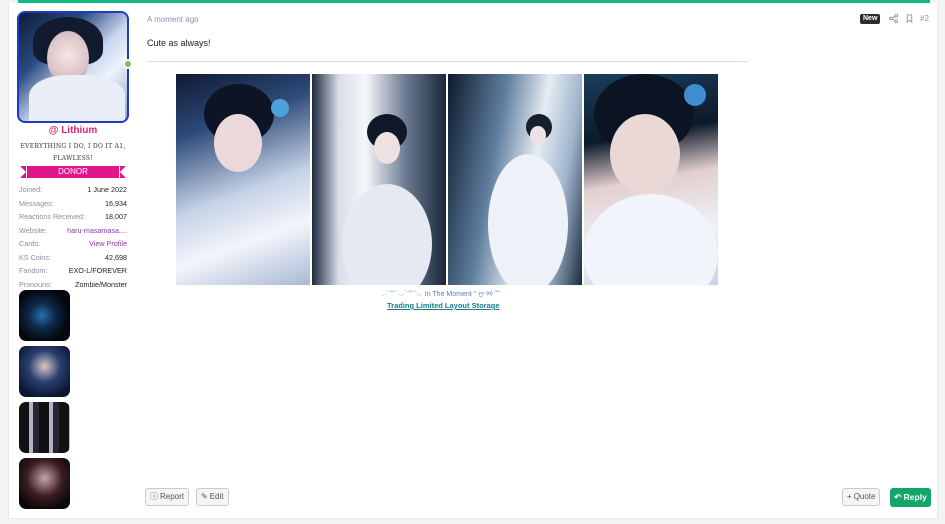 The width and height of the screenshot is (945, 524). I want to click on report-button: ⓘ Report, so click(167, 497).